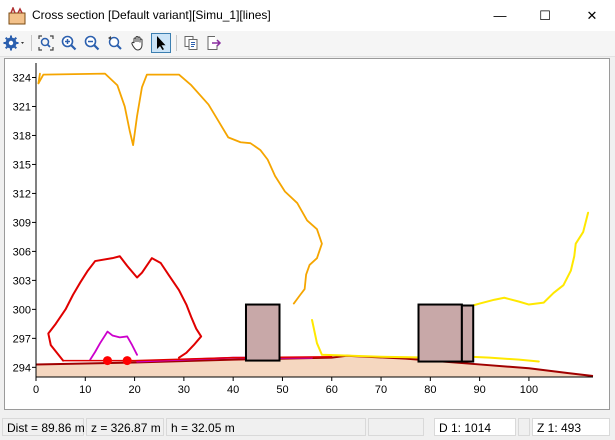  I want to click on select-pointer-icon, so click(161, 43).